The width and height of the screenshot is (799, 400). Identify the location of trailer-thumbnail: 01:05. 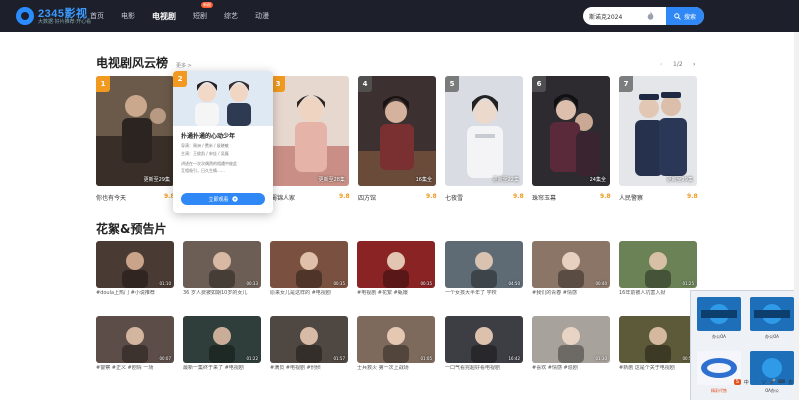
(396, 339).